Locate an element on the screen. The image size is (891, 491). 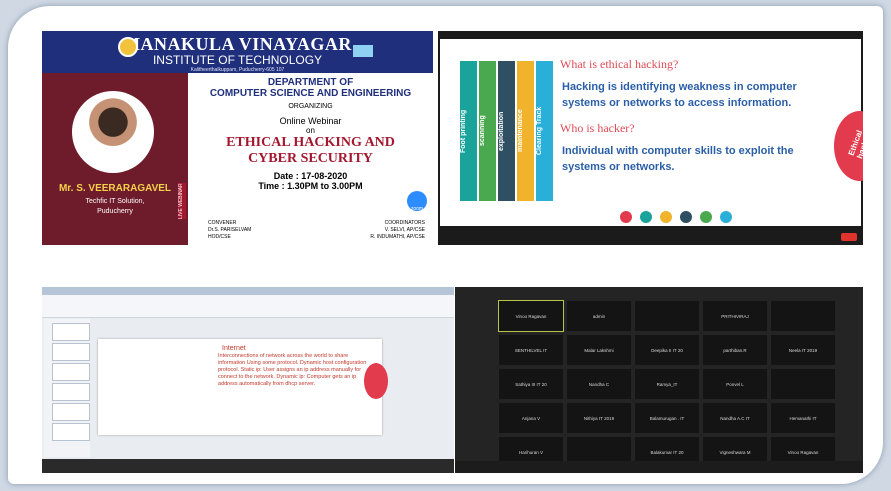
slide-heading: Internet is located at coordinates (234, 348).